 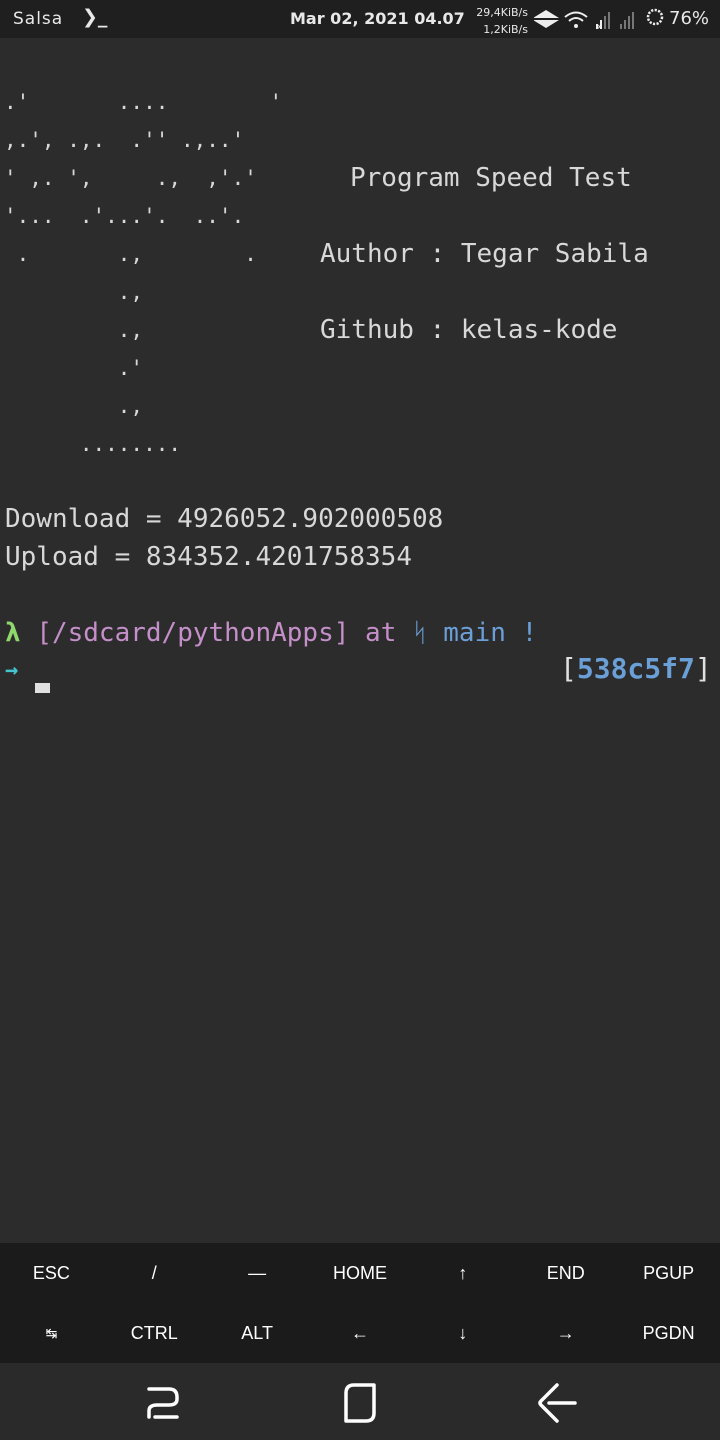 I want to click on battery-icon, so click(x=655, y=17).